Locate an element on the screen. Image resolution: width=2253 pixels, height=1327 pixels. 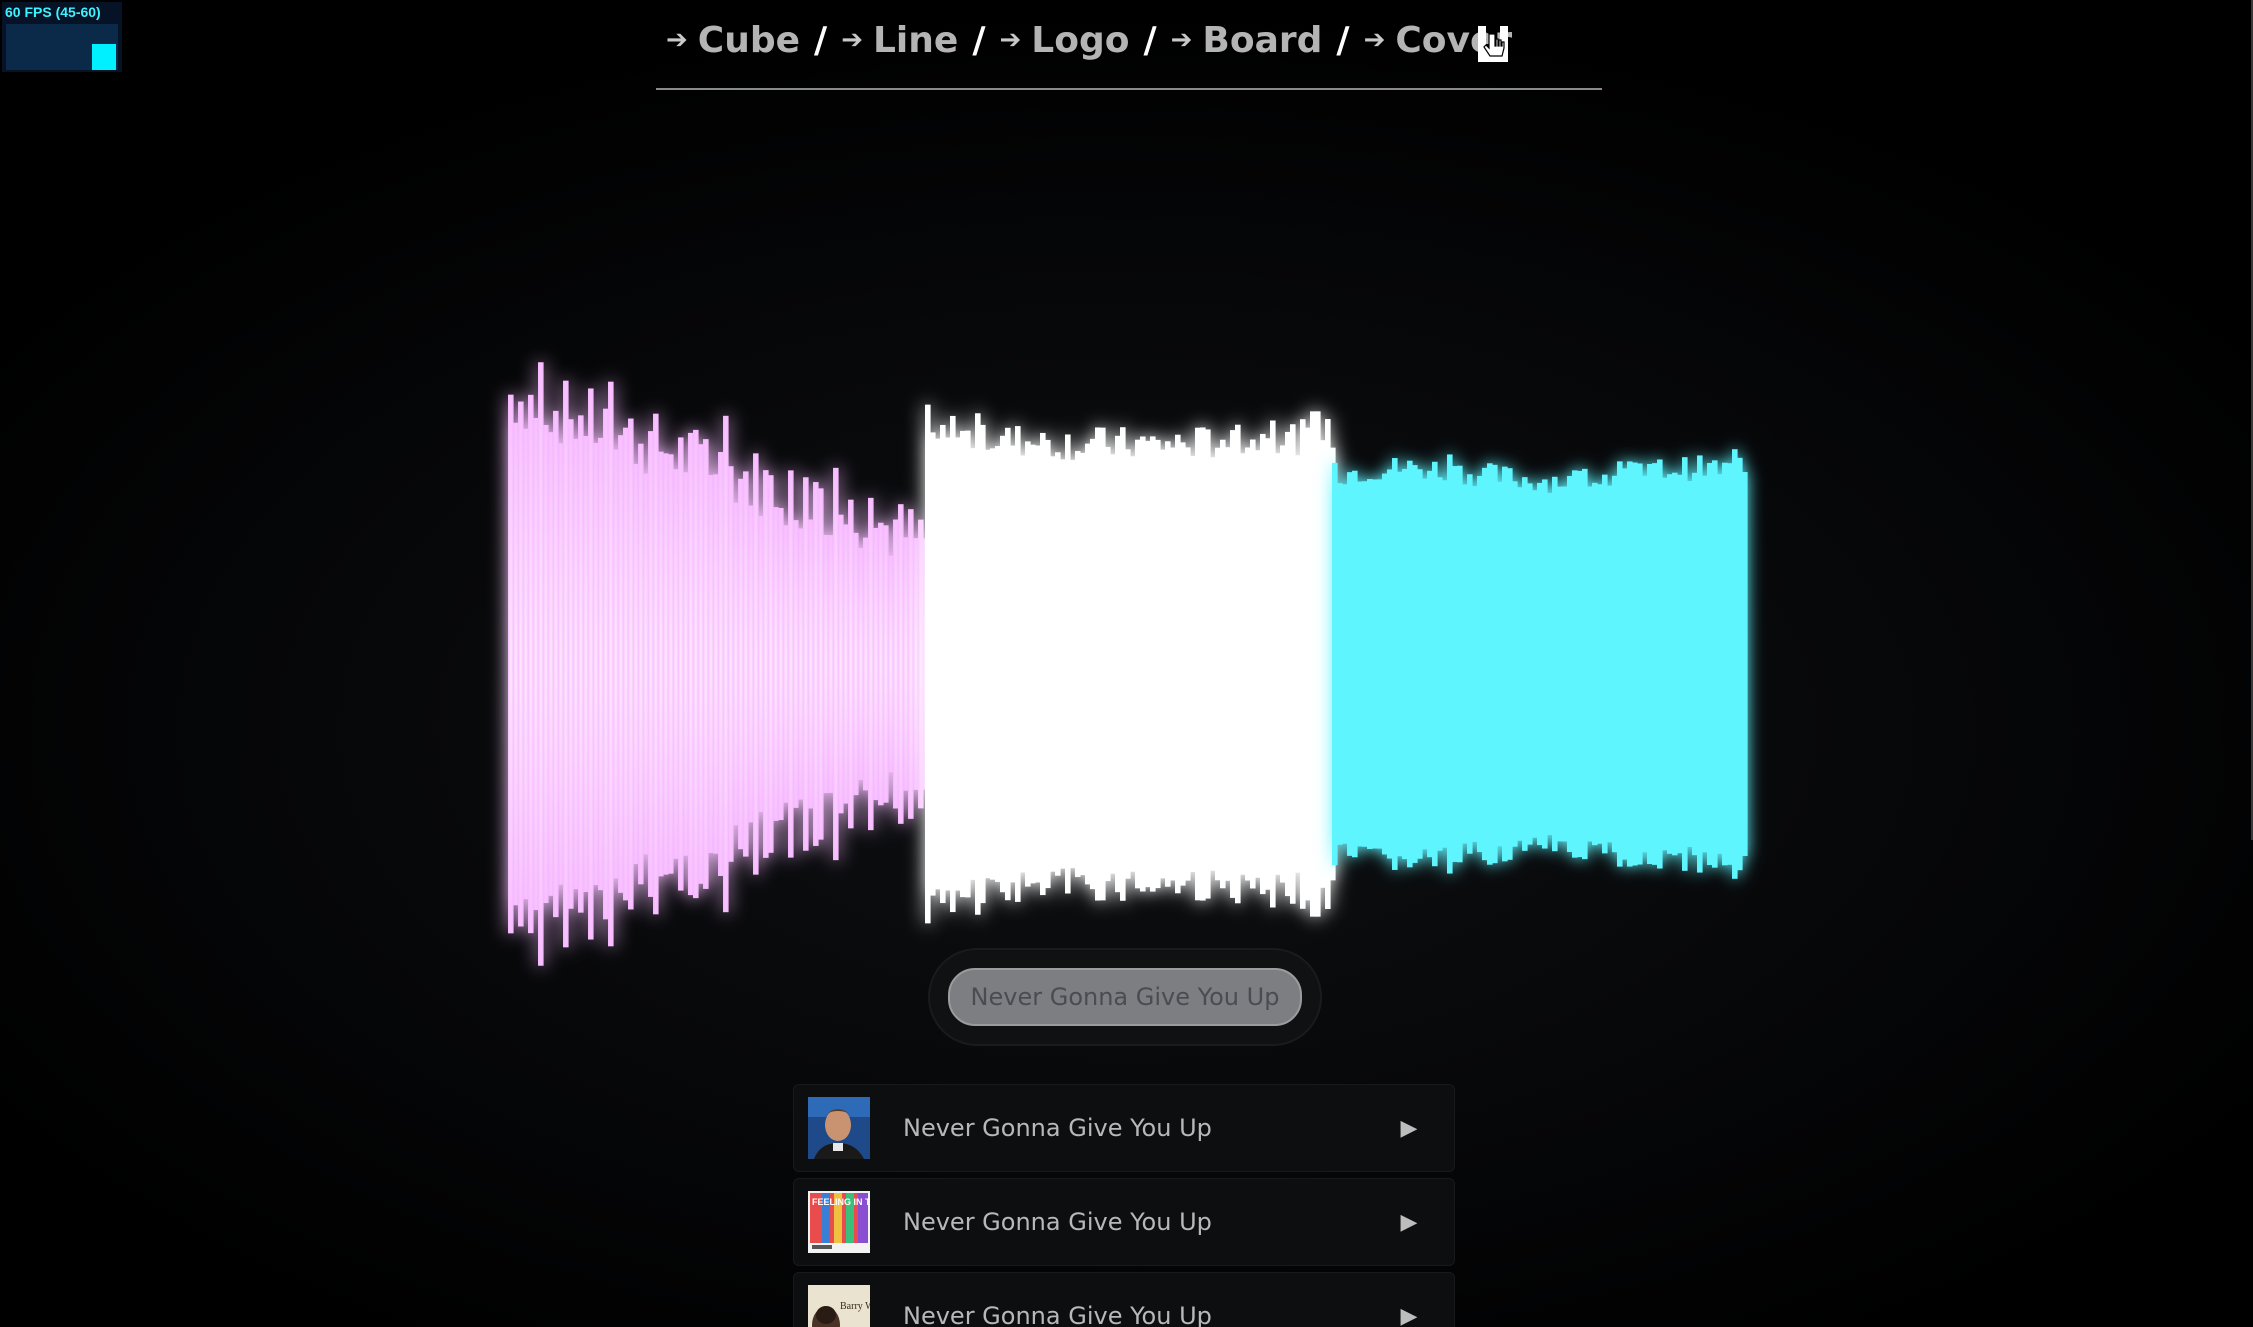
spectrum-band-mid is located at coordinates (1130, 664).